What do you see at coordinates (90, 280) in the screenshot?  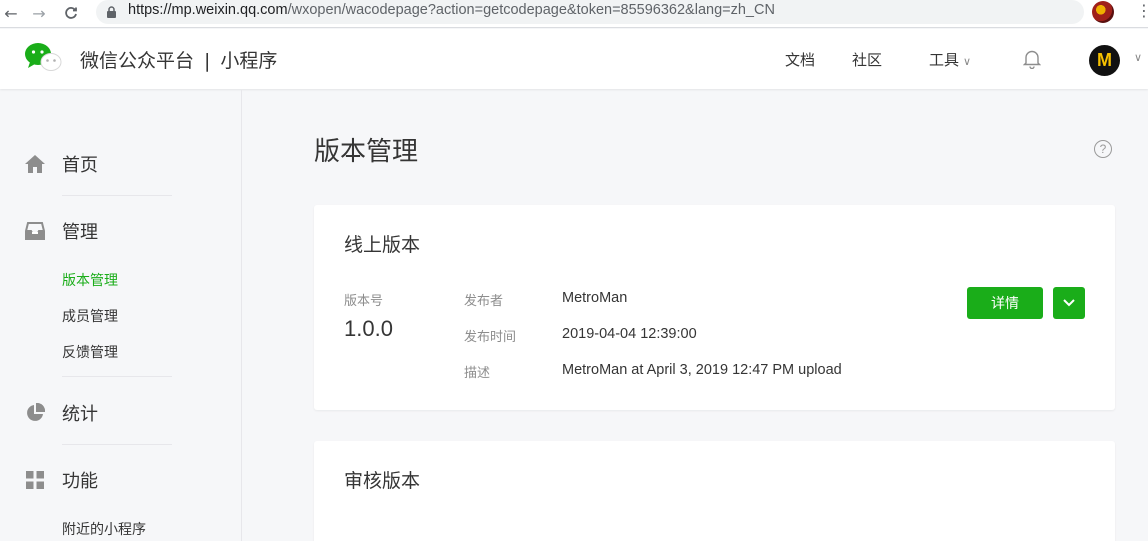 I see `sidebar-sub-version-manage: 版本管理` at bounding box center [90, 280].